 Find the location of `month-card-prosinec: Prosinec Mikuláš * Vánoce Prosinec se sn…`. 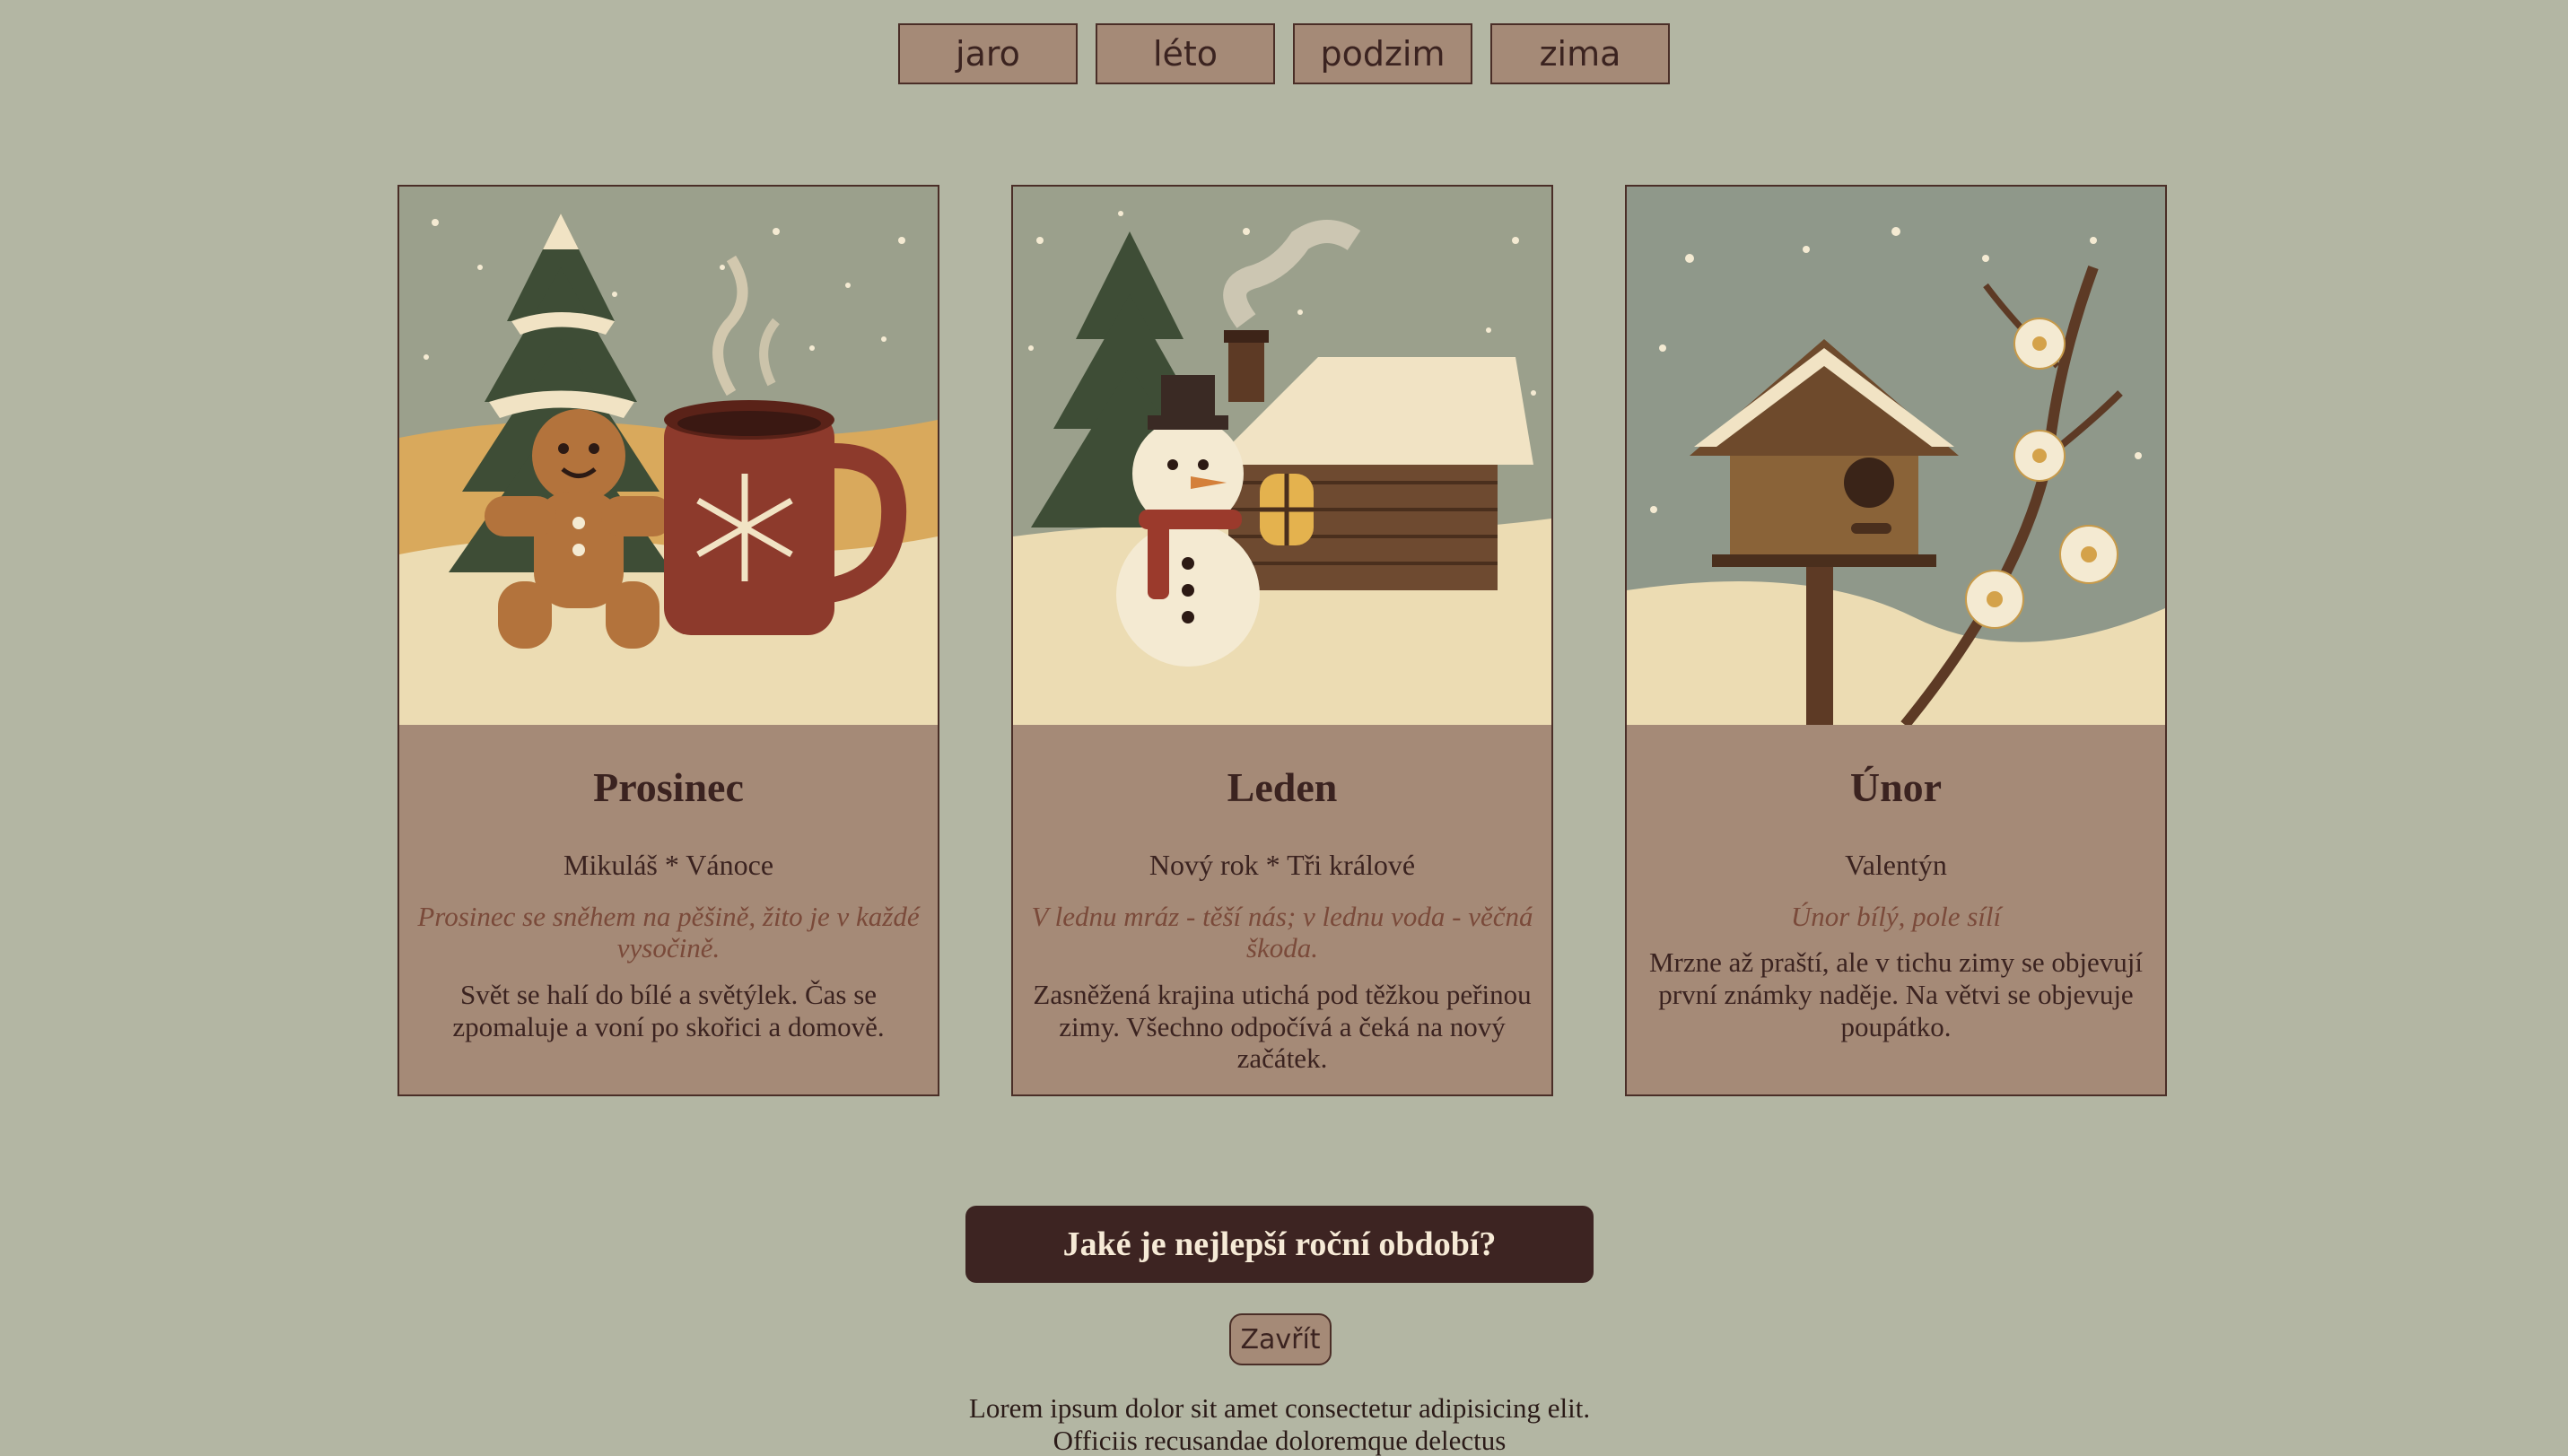

month-card-prosinec: Prosinec Mikuláš * Vánoce Prosinec se sn… is located at coordinates (668, 640).